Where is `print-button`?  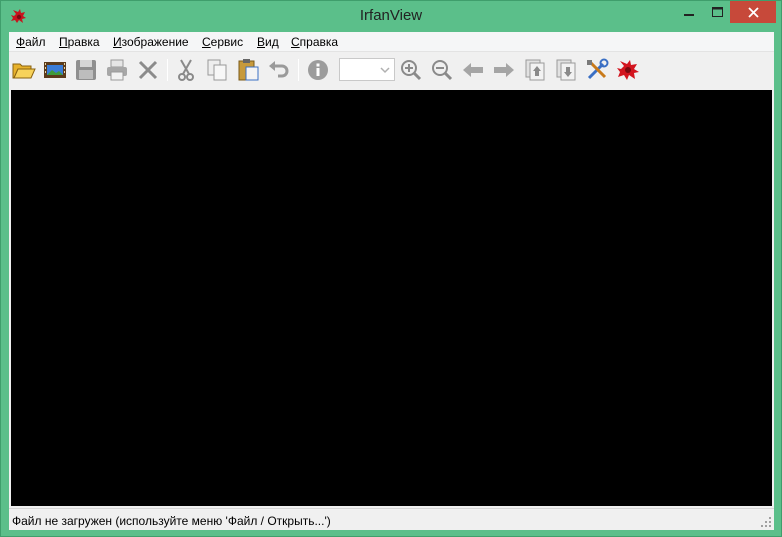 print-button is located at coordinates (117, 70).